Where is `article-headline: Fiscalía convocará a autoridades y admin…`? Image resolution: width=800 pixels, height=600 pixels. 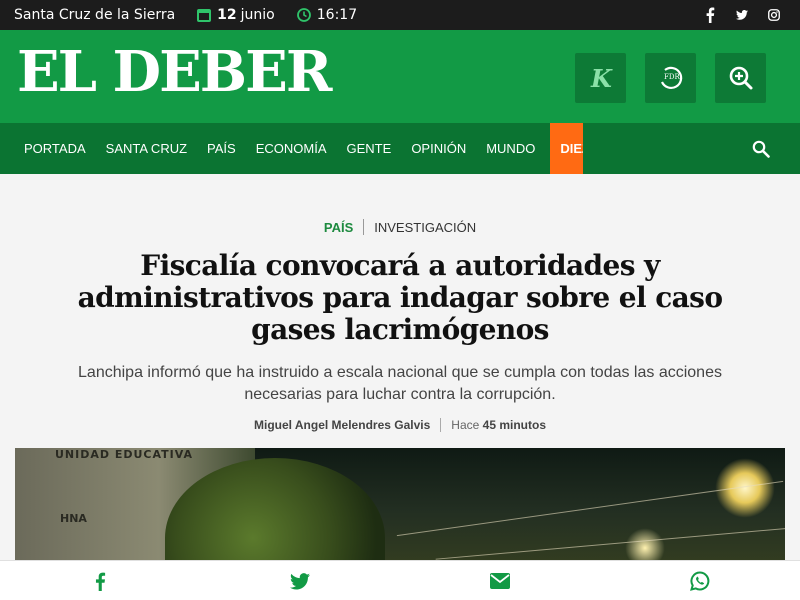 article-headline: Fiscalía convocará a autoridades y admin… is located at coordinates (400, 297).